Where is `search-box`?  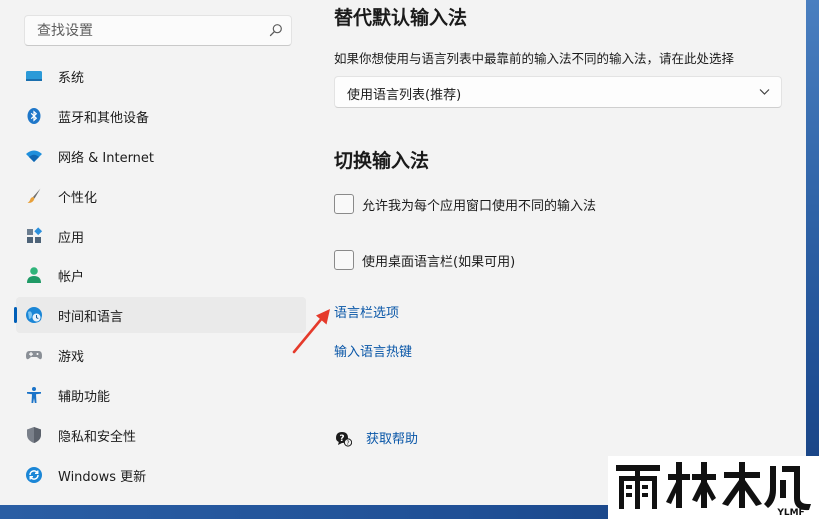 search-box is located at coordinates (158, 30).